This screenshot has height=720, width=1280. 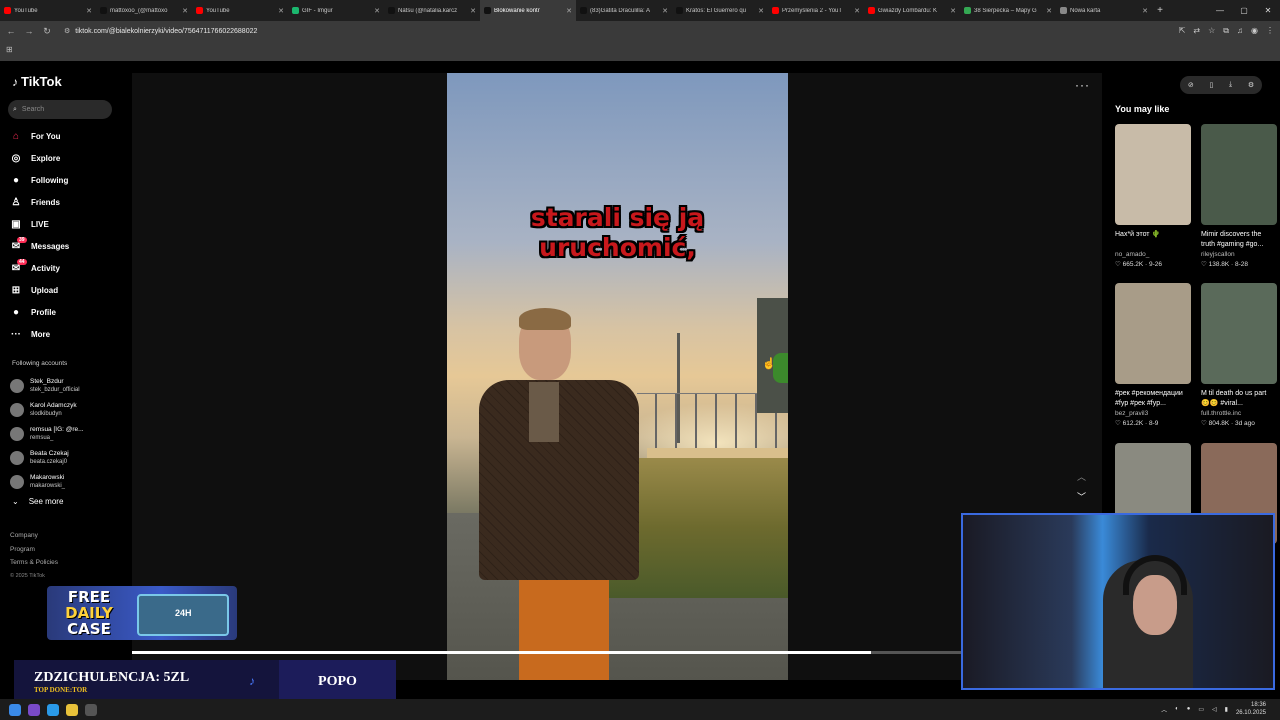 What do you see at coordinates (47, 410) in the screenshot?
I see `following-account: Karol Adamczyk slodkibudyn` at bounding box center [47, 410].